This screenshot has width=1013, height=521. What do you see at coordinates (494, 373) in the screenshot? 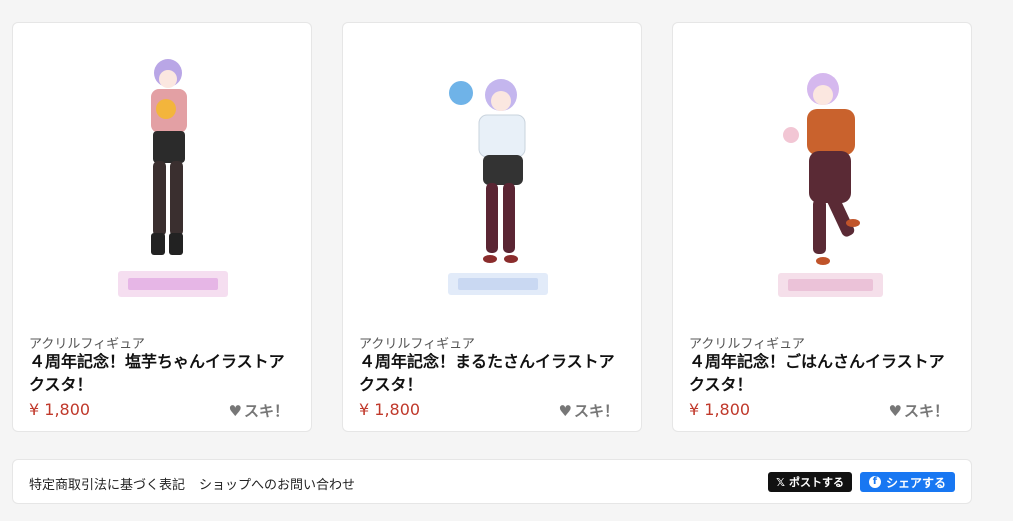
I see `product-title: ４周年記念！まるたさんイラストアクスタ！` at bounding box center [494, 373].